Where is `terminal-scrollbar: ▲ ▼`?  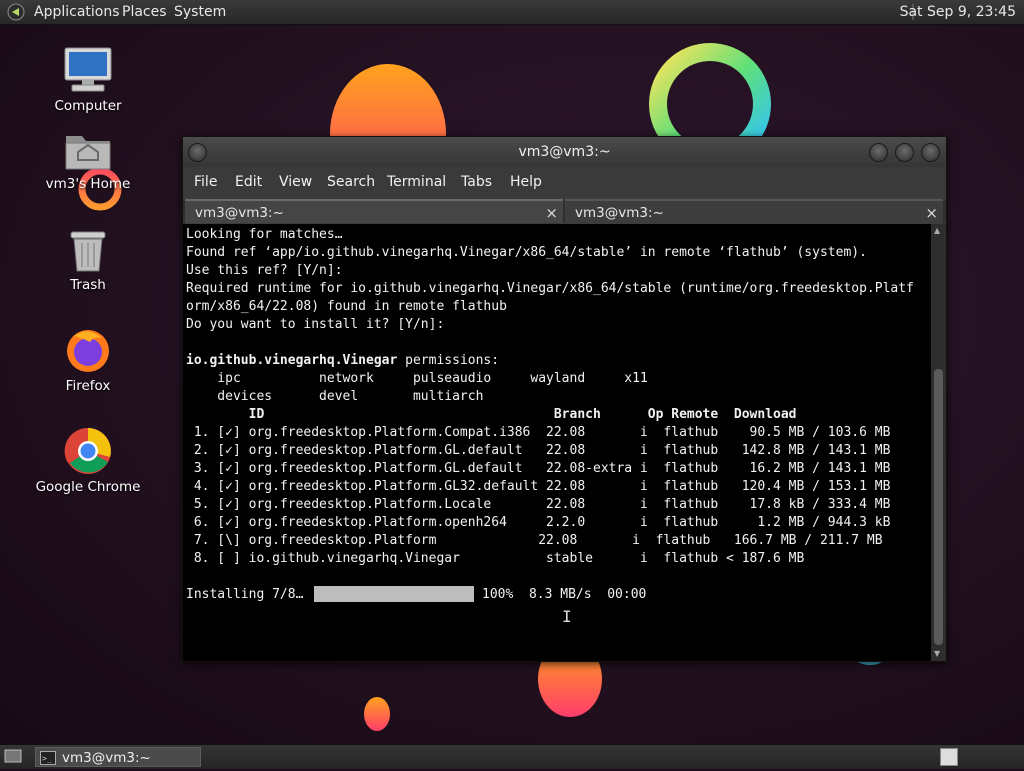 terminal-scrollbar: ▲ ▼ is located at coordinates (938, 442).